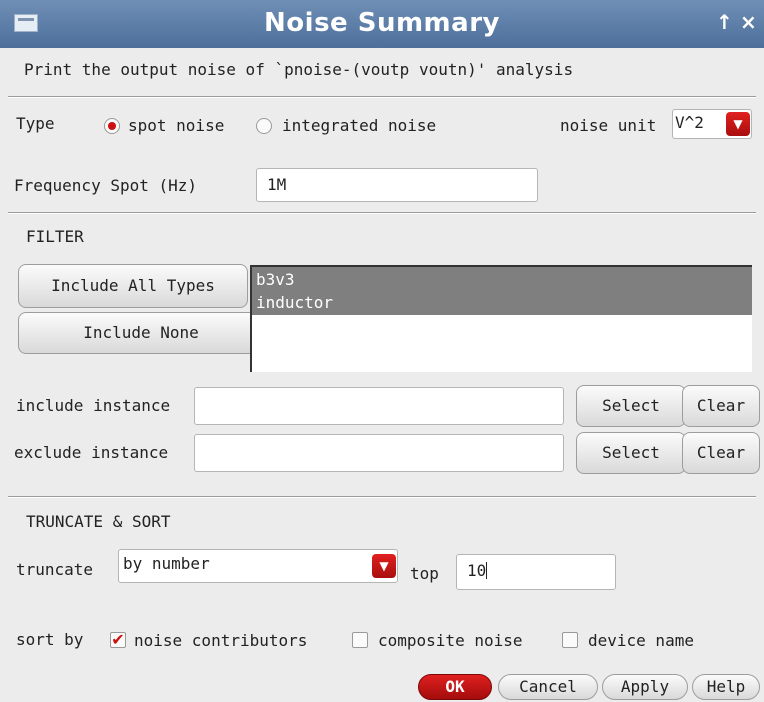 The height and width of the screenshot is (702, 764). What do you see at coordinates (106, 185) in the screenshot?
I see `frequency-label: Frequency Spot (Hz)` at bounding box center [106, 185].